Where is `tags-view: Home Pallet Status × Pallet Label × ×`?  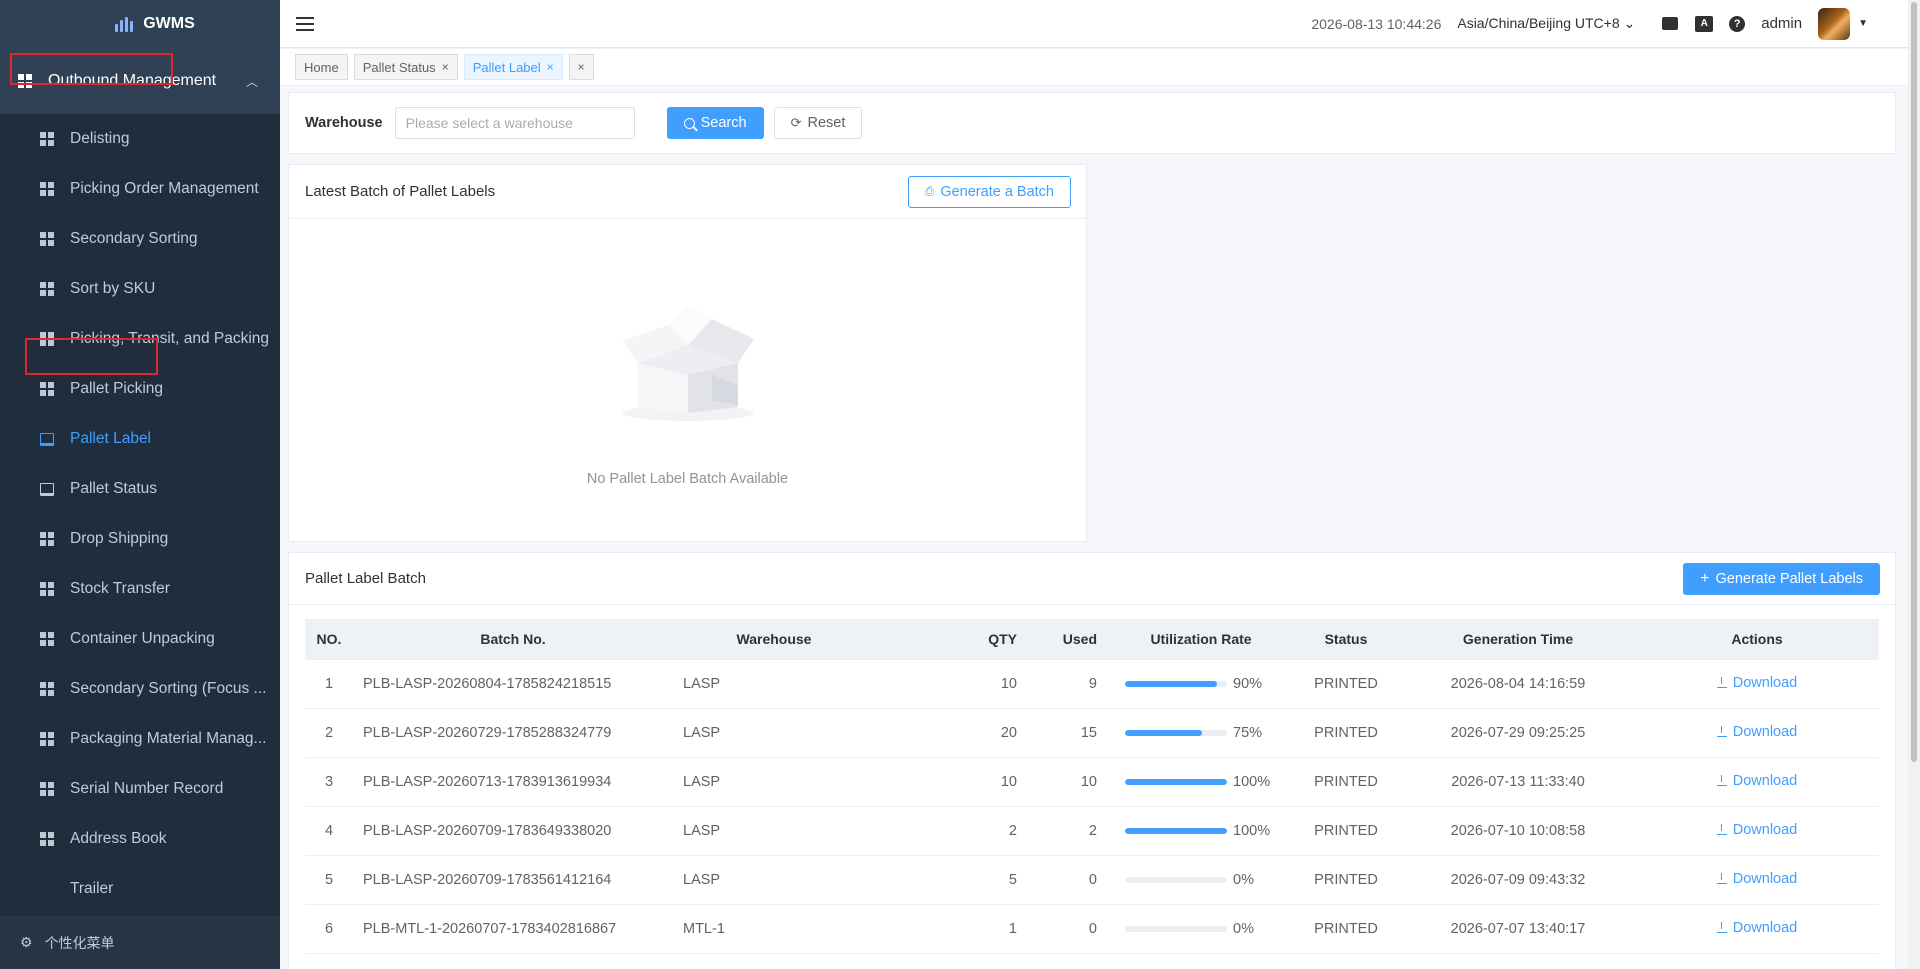
tags-view: Home Pallet Status × Pallet Label × × is located at coordinates (1094, 67).